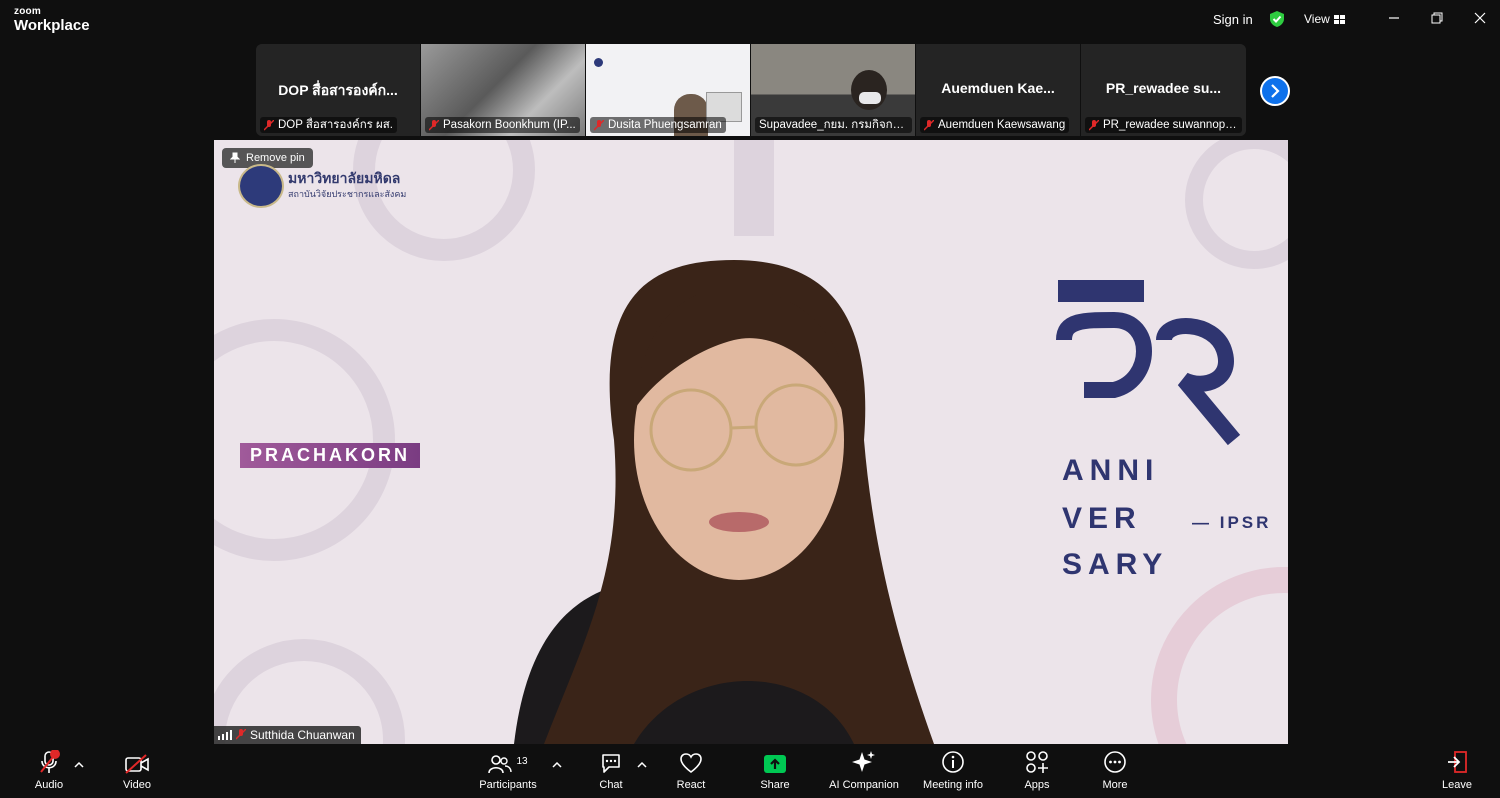  I want to click on participant-caption: Auemduen Kaewsawang, so click(995, 125).